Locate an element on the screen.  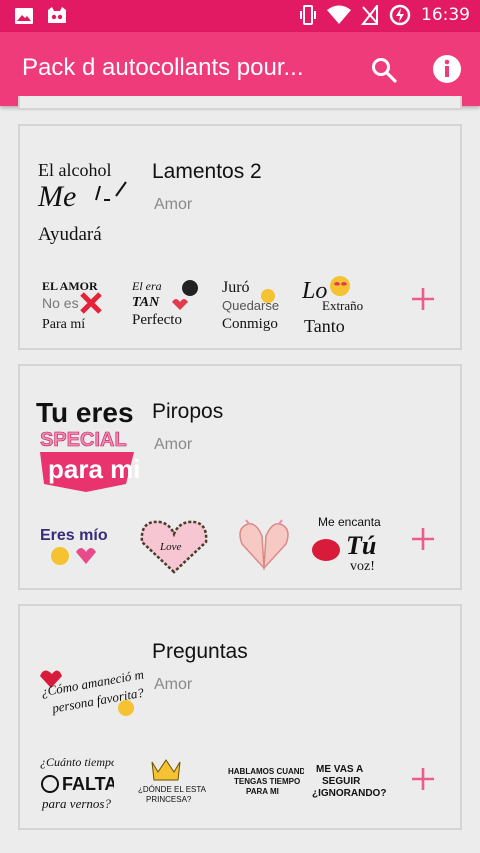
pack-tray-icon: Tu eres SPECIAL para mi is located at coordinates (89, 444).